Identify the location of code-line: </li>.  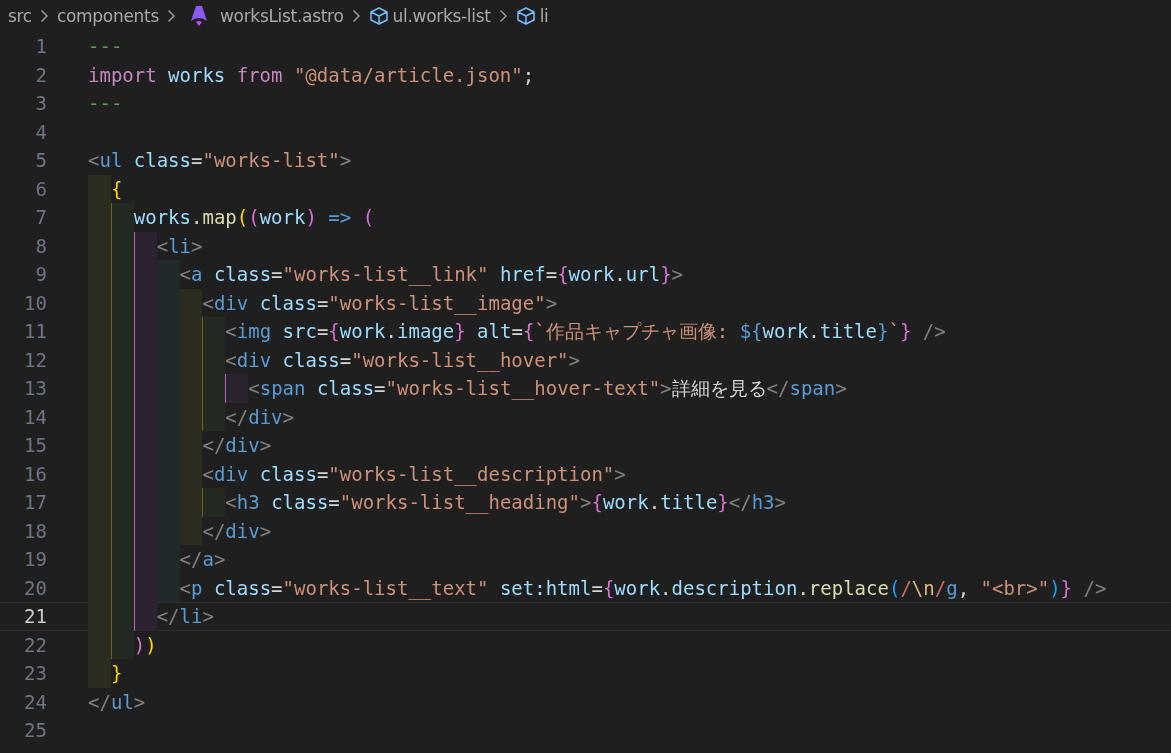
(185, 616).